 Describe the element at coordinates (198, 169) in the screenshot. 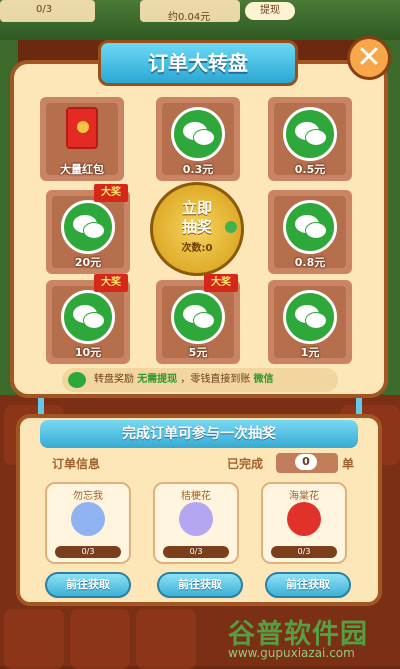

I see `prize-label: 0.3元` at that location.